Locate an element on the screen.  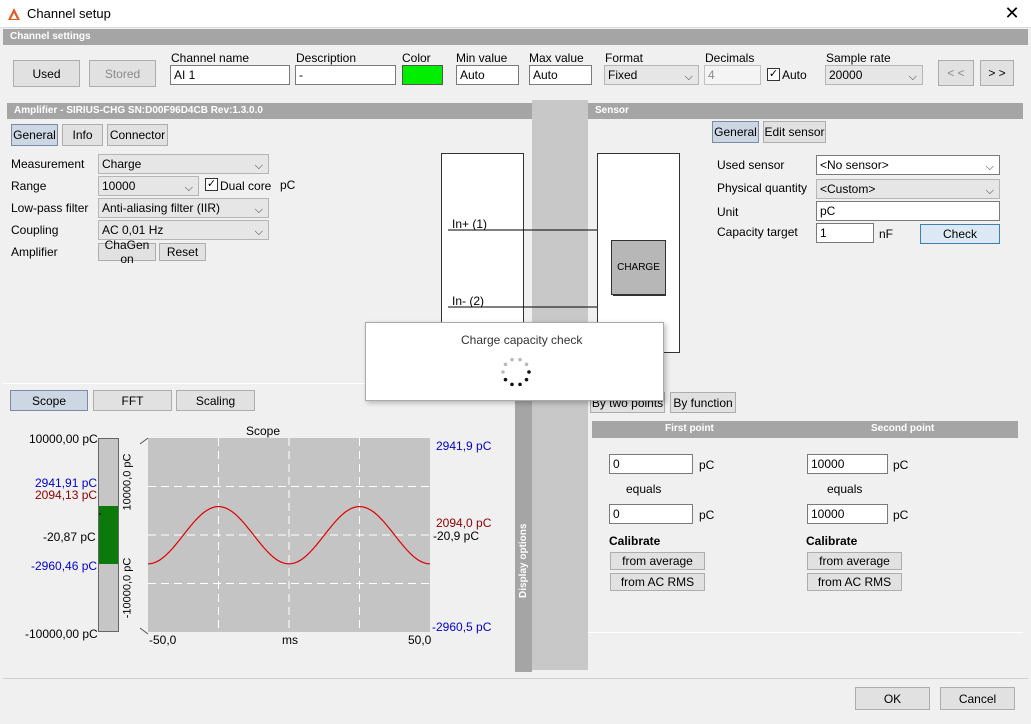
coupling-select: AC 0,01 Hz ⌵ is located at coordinates (183, 230).